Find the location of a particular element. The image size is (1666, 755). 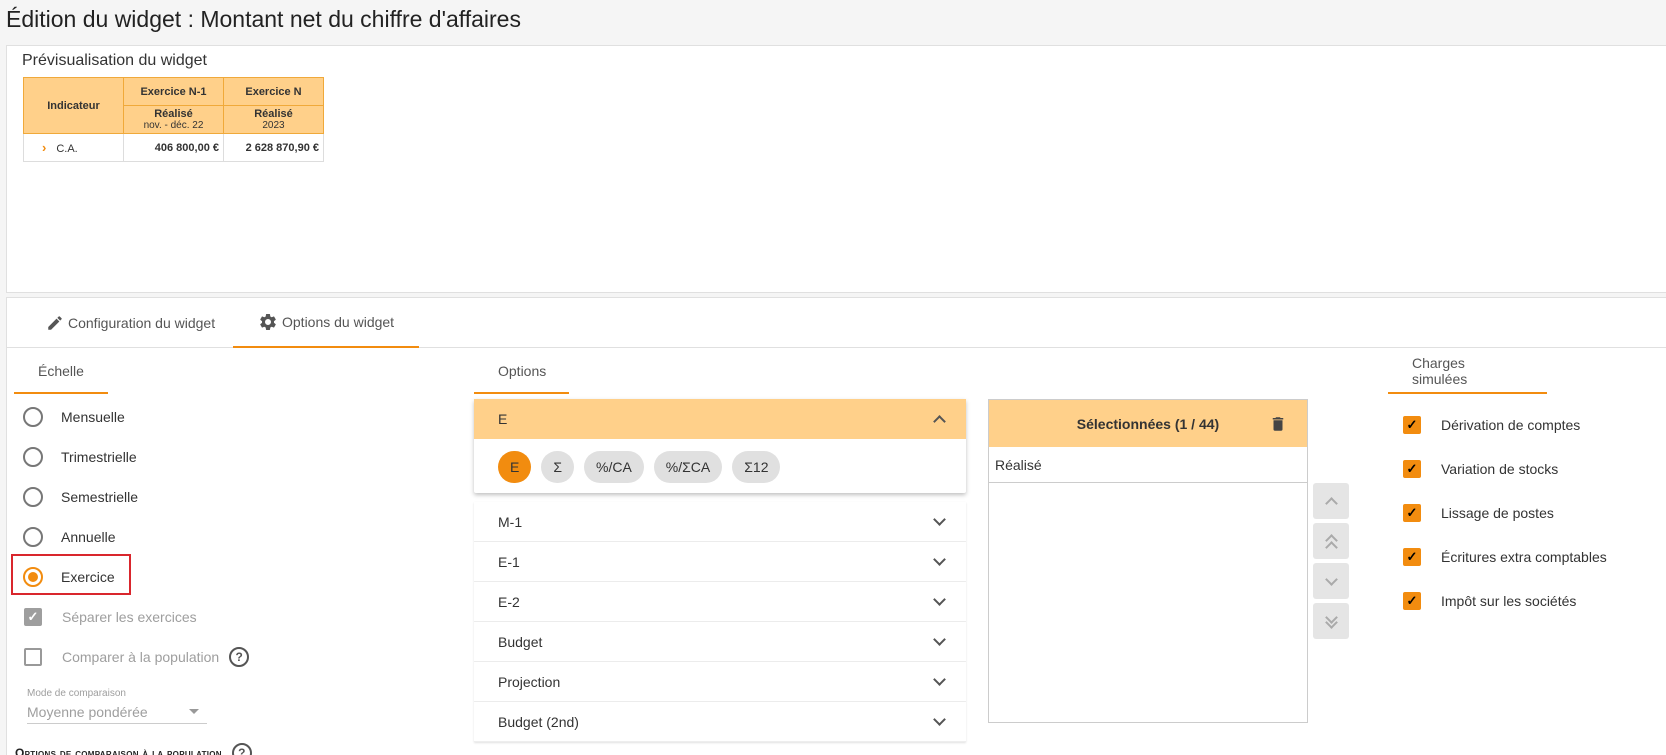

radio-annuelle: Annuelle is located at coordinates (69, 537).